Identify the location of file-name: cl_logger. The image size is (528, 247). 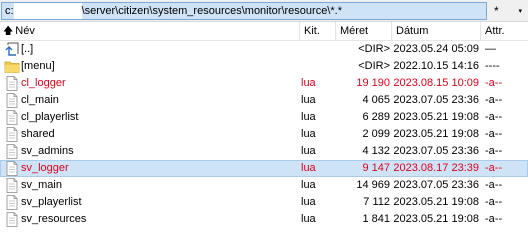
(43, 83).